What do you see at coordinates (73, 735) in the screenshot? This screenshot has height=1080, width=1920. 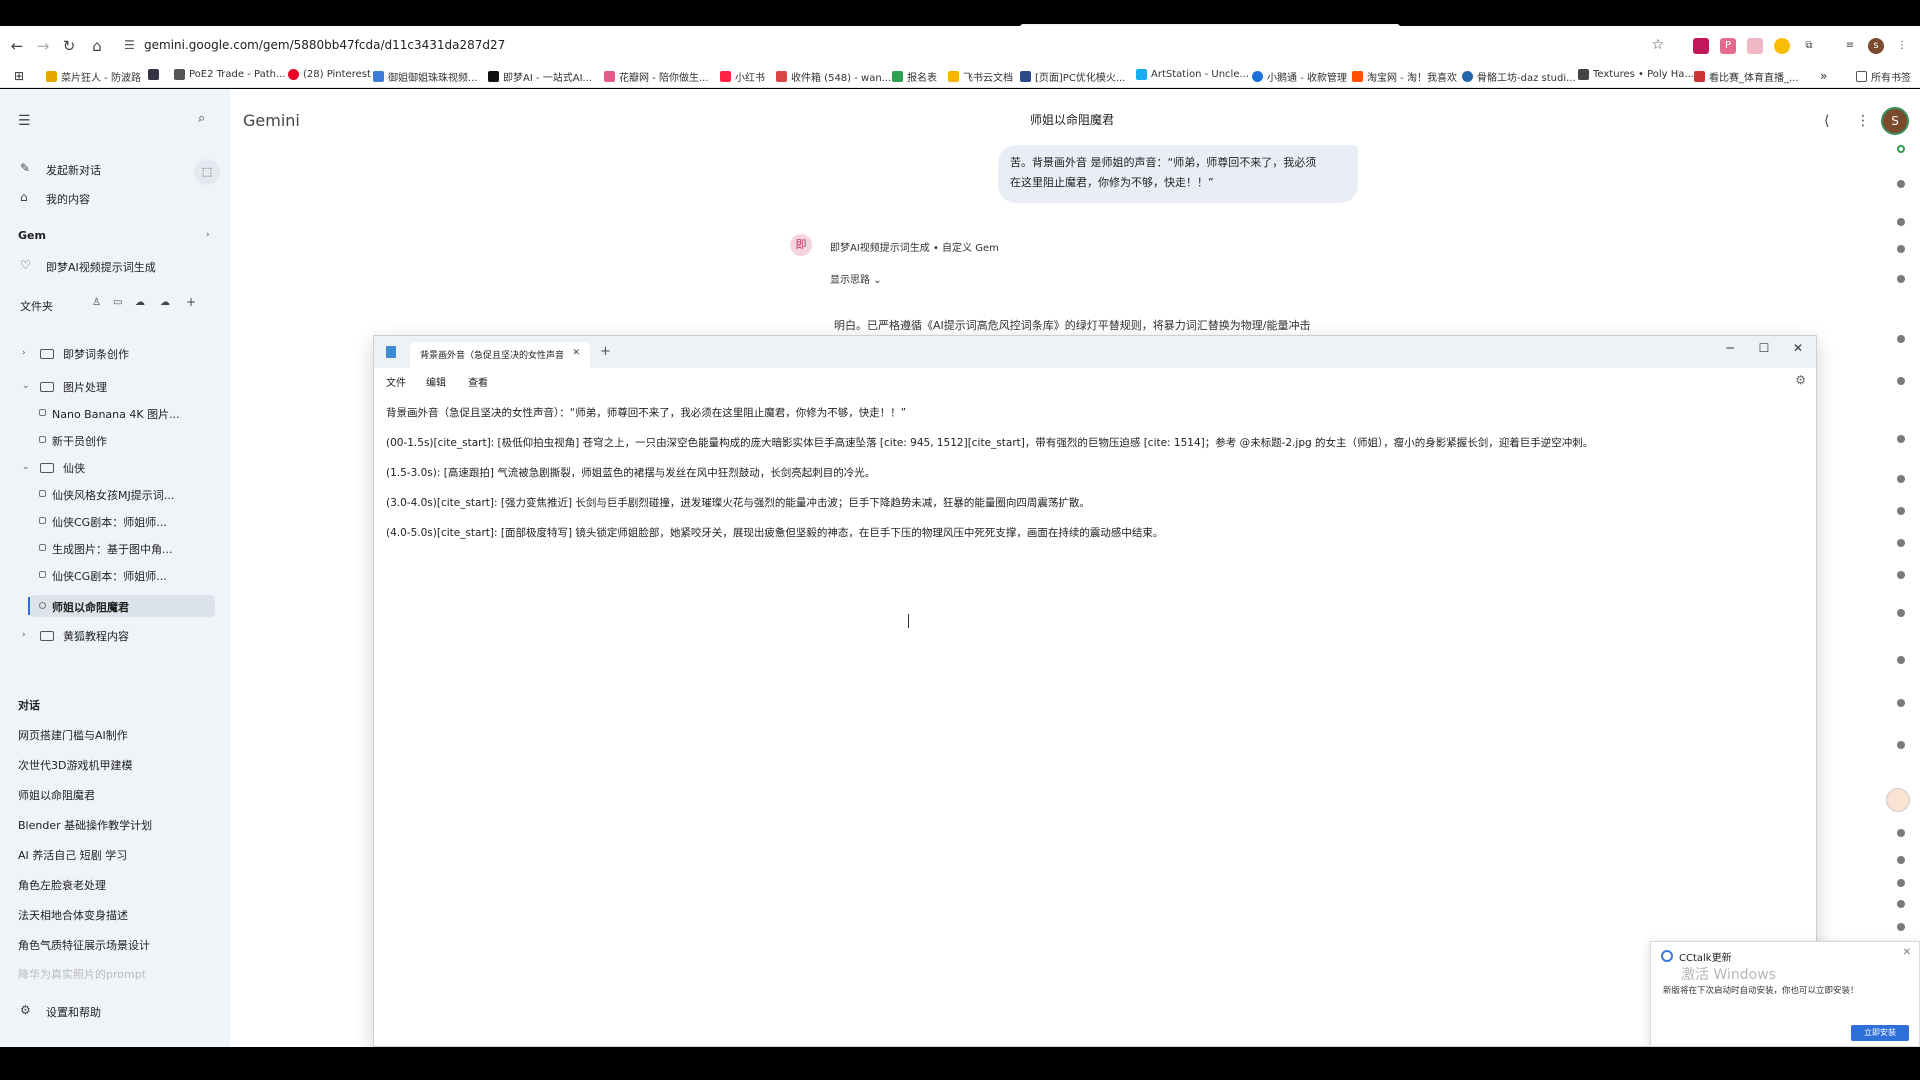 I see `chat-item: 网页搭建门槛与AI制作` at bounding box center [73, 735].